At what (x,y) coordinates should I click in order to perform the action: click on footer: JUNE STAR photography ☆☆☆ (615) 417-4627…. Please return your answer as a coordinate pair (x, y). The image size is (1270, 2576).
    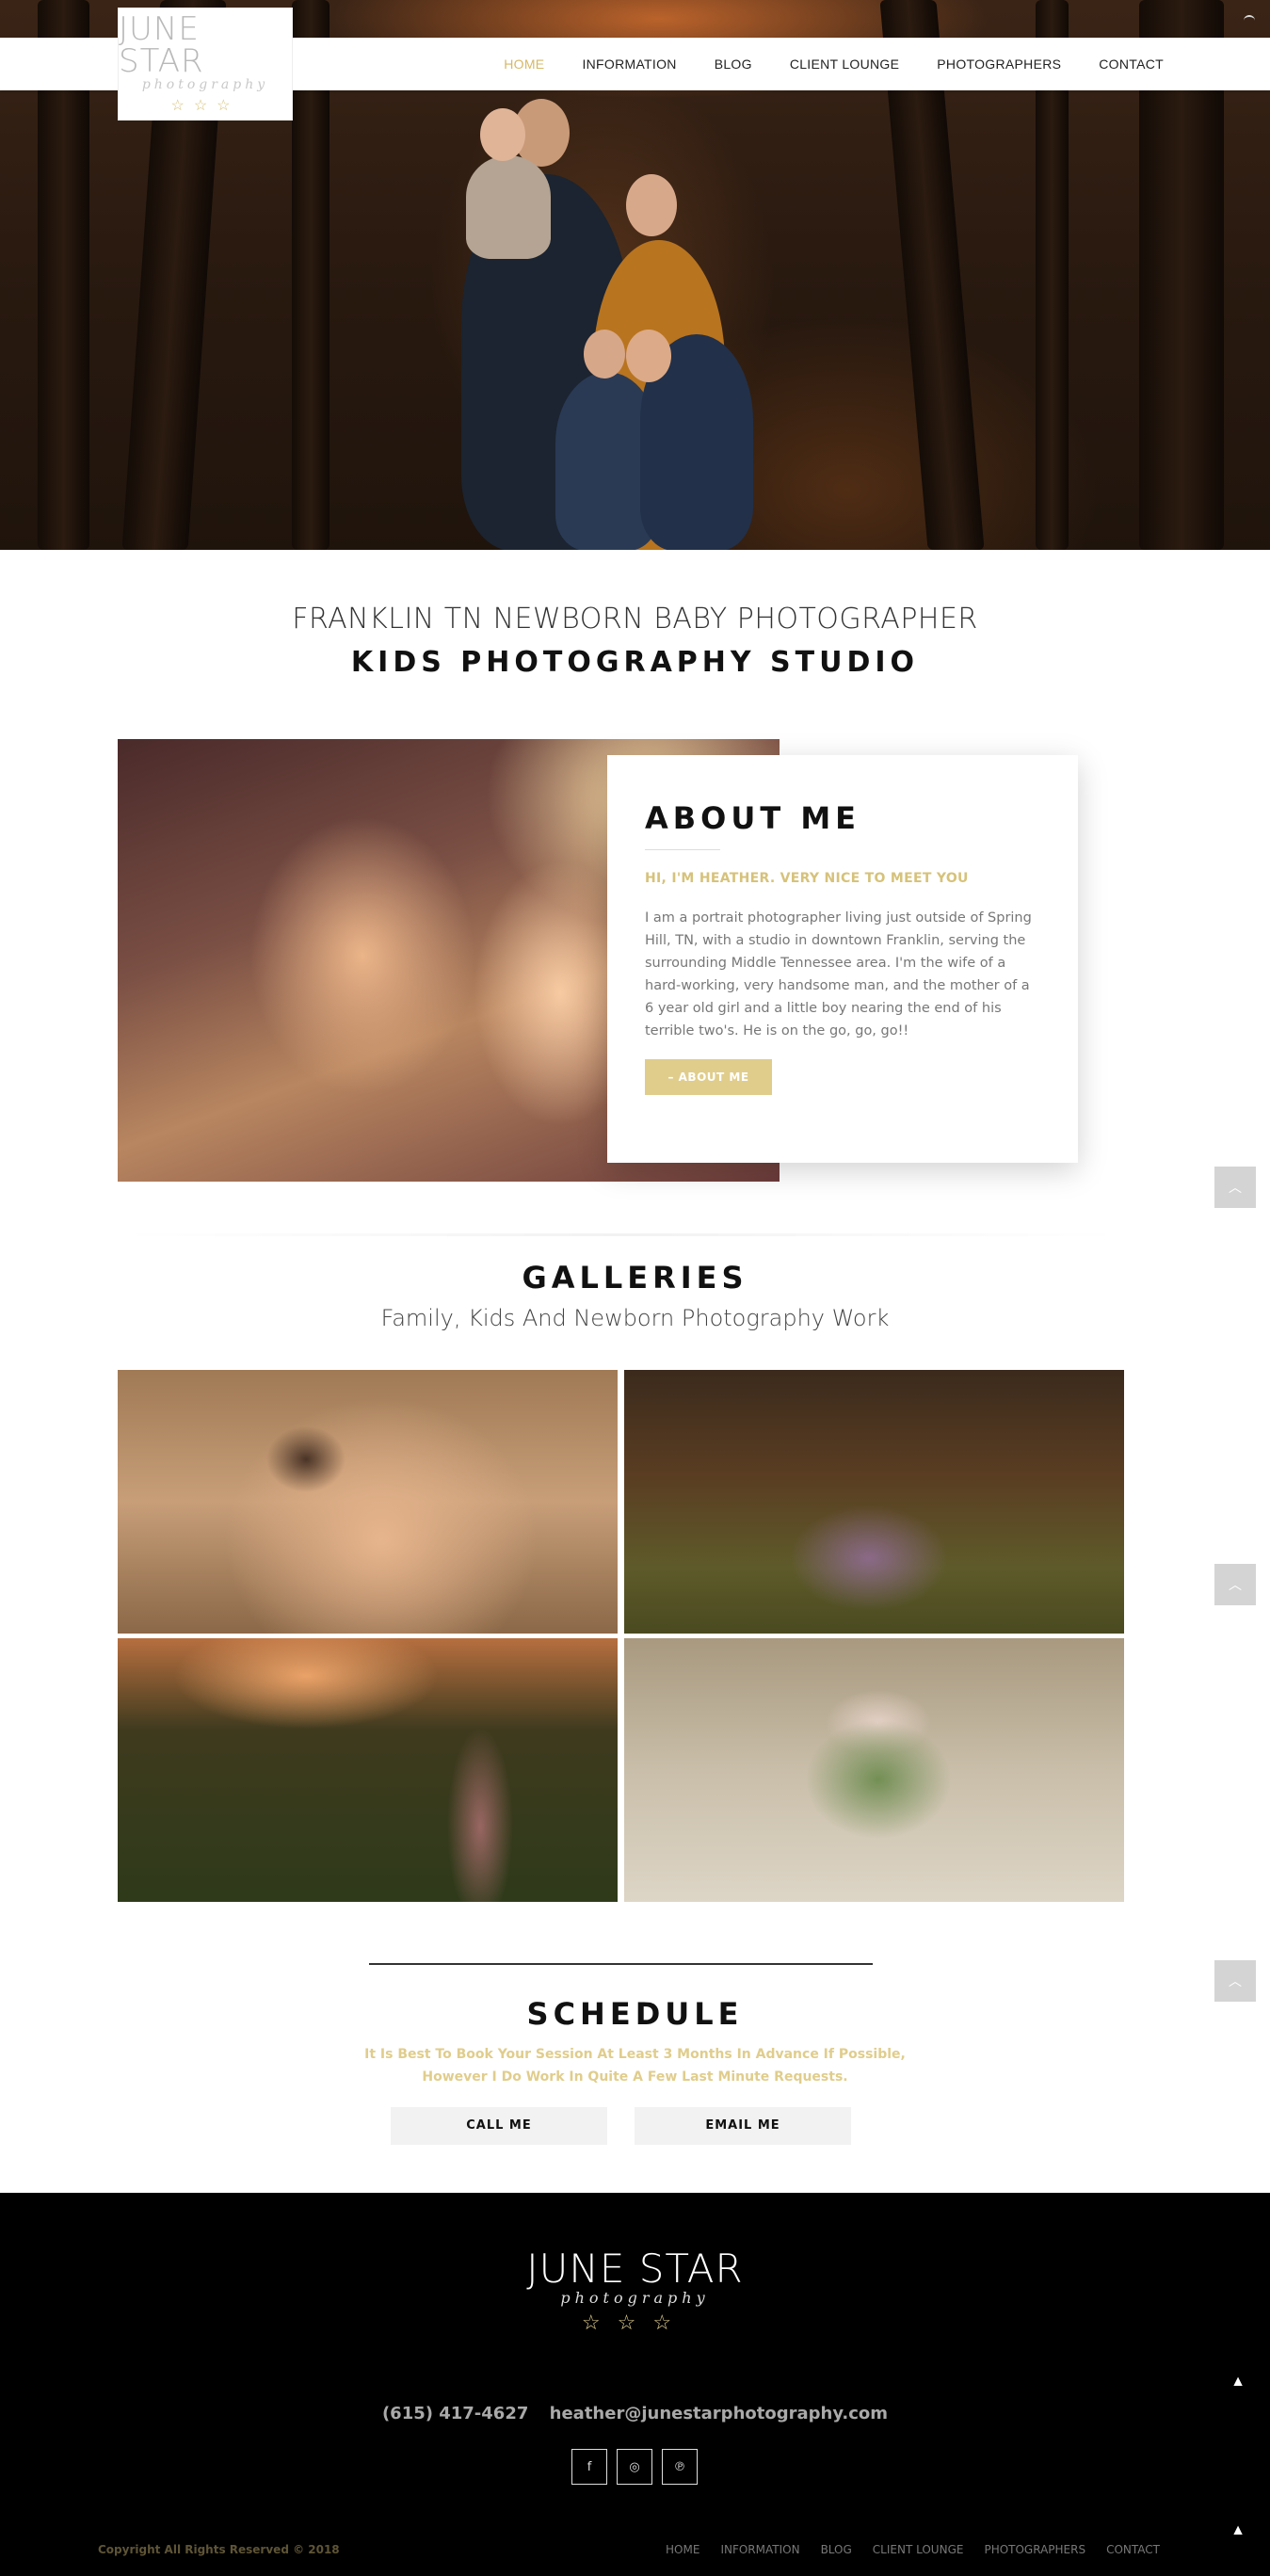
    Looking at the image, I should click on (635, 2384).